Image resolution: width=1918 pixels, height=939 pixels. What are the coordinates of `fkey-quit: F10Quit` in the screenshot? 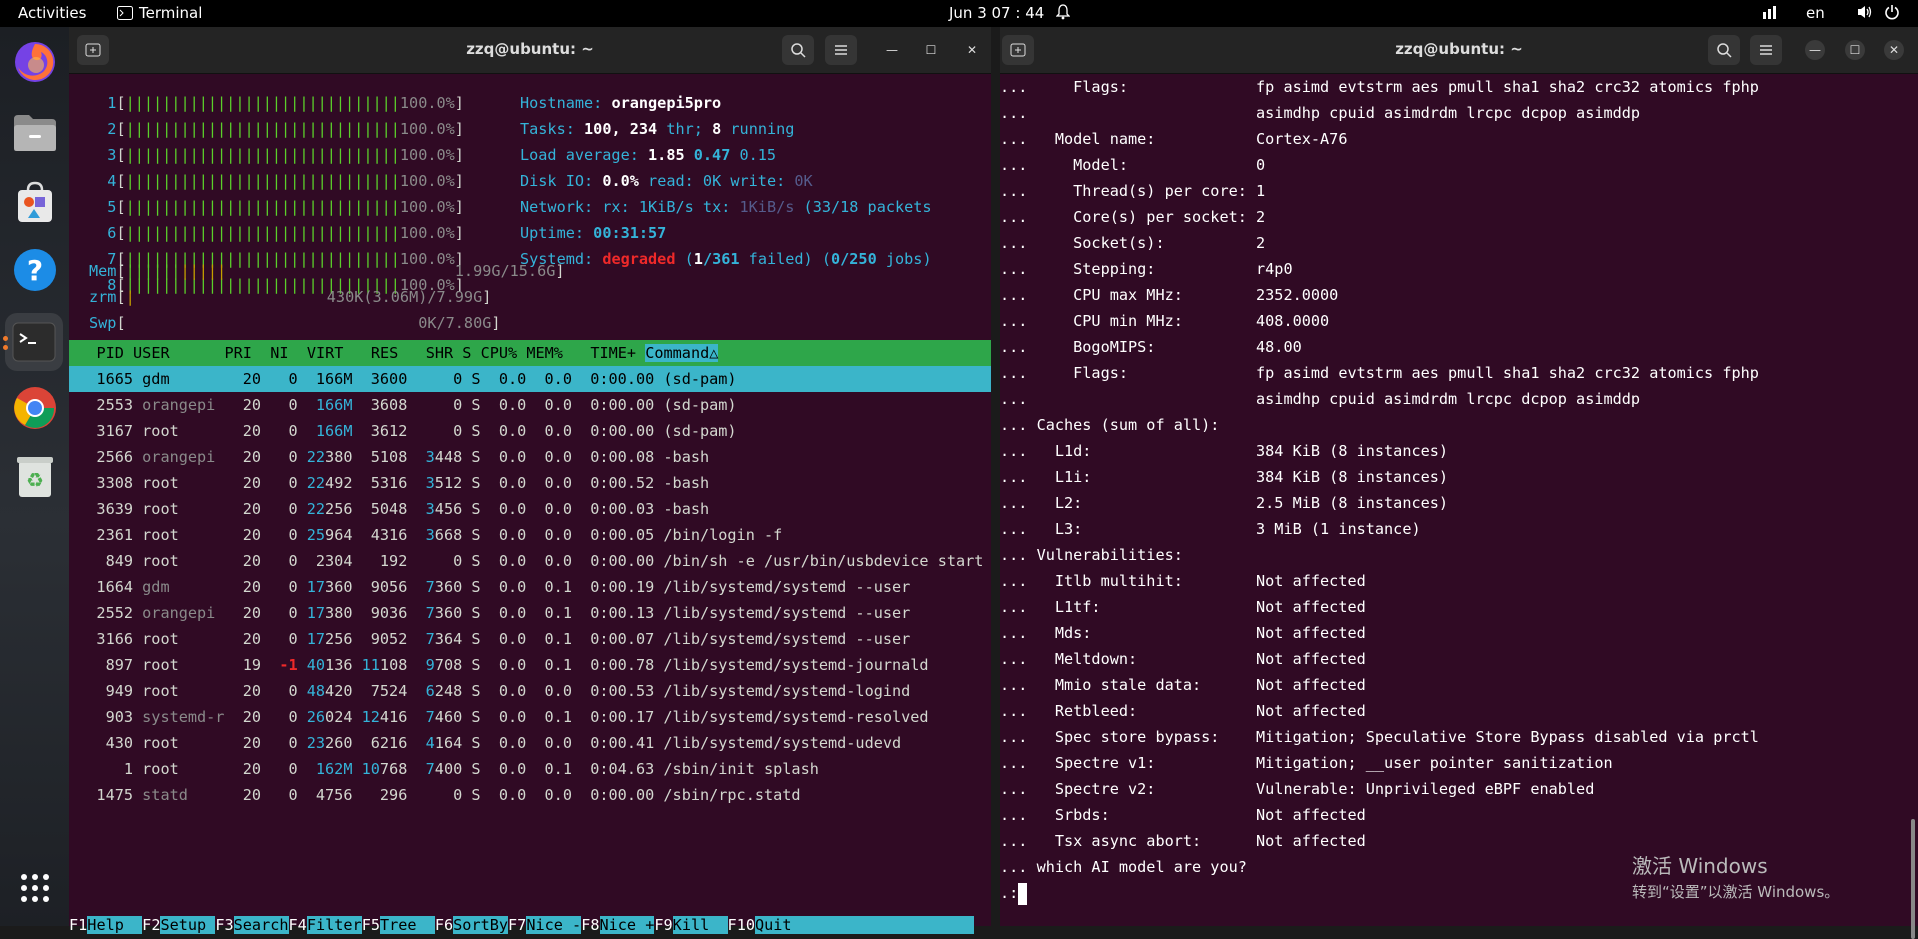 It's located at (769, 925).